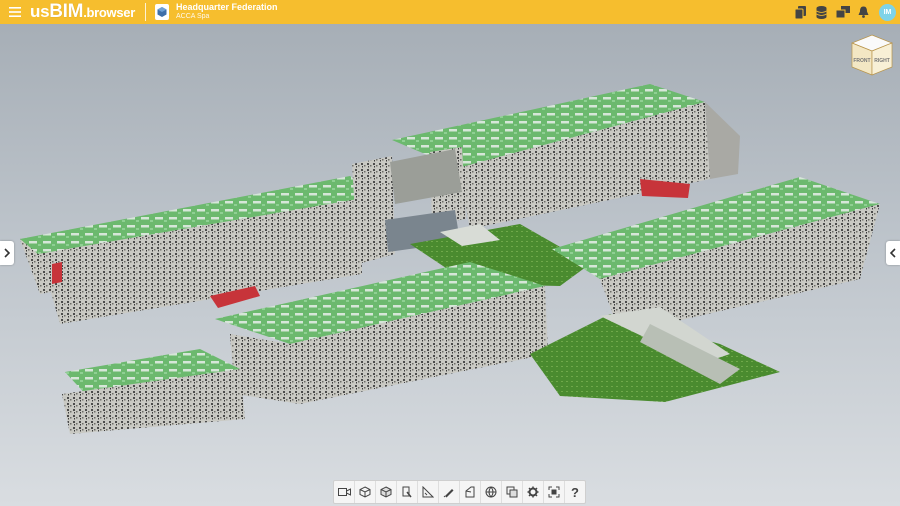  I want to click on project-company: ACCA Spa, so click(192, 16).